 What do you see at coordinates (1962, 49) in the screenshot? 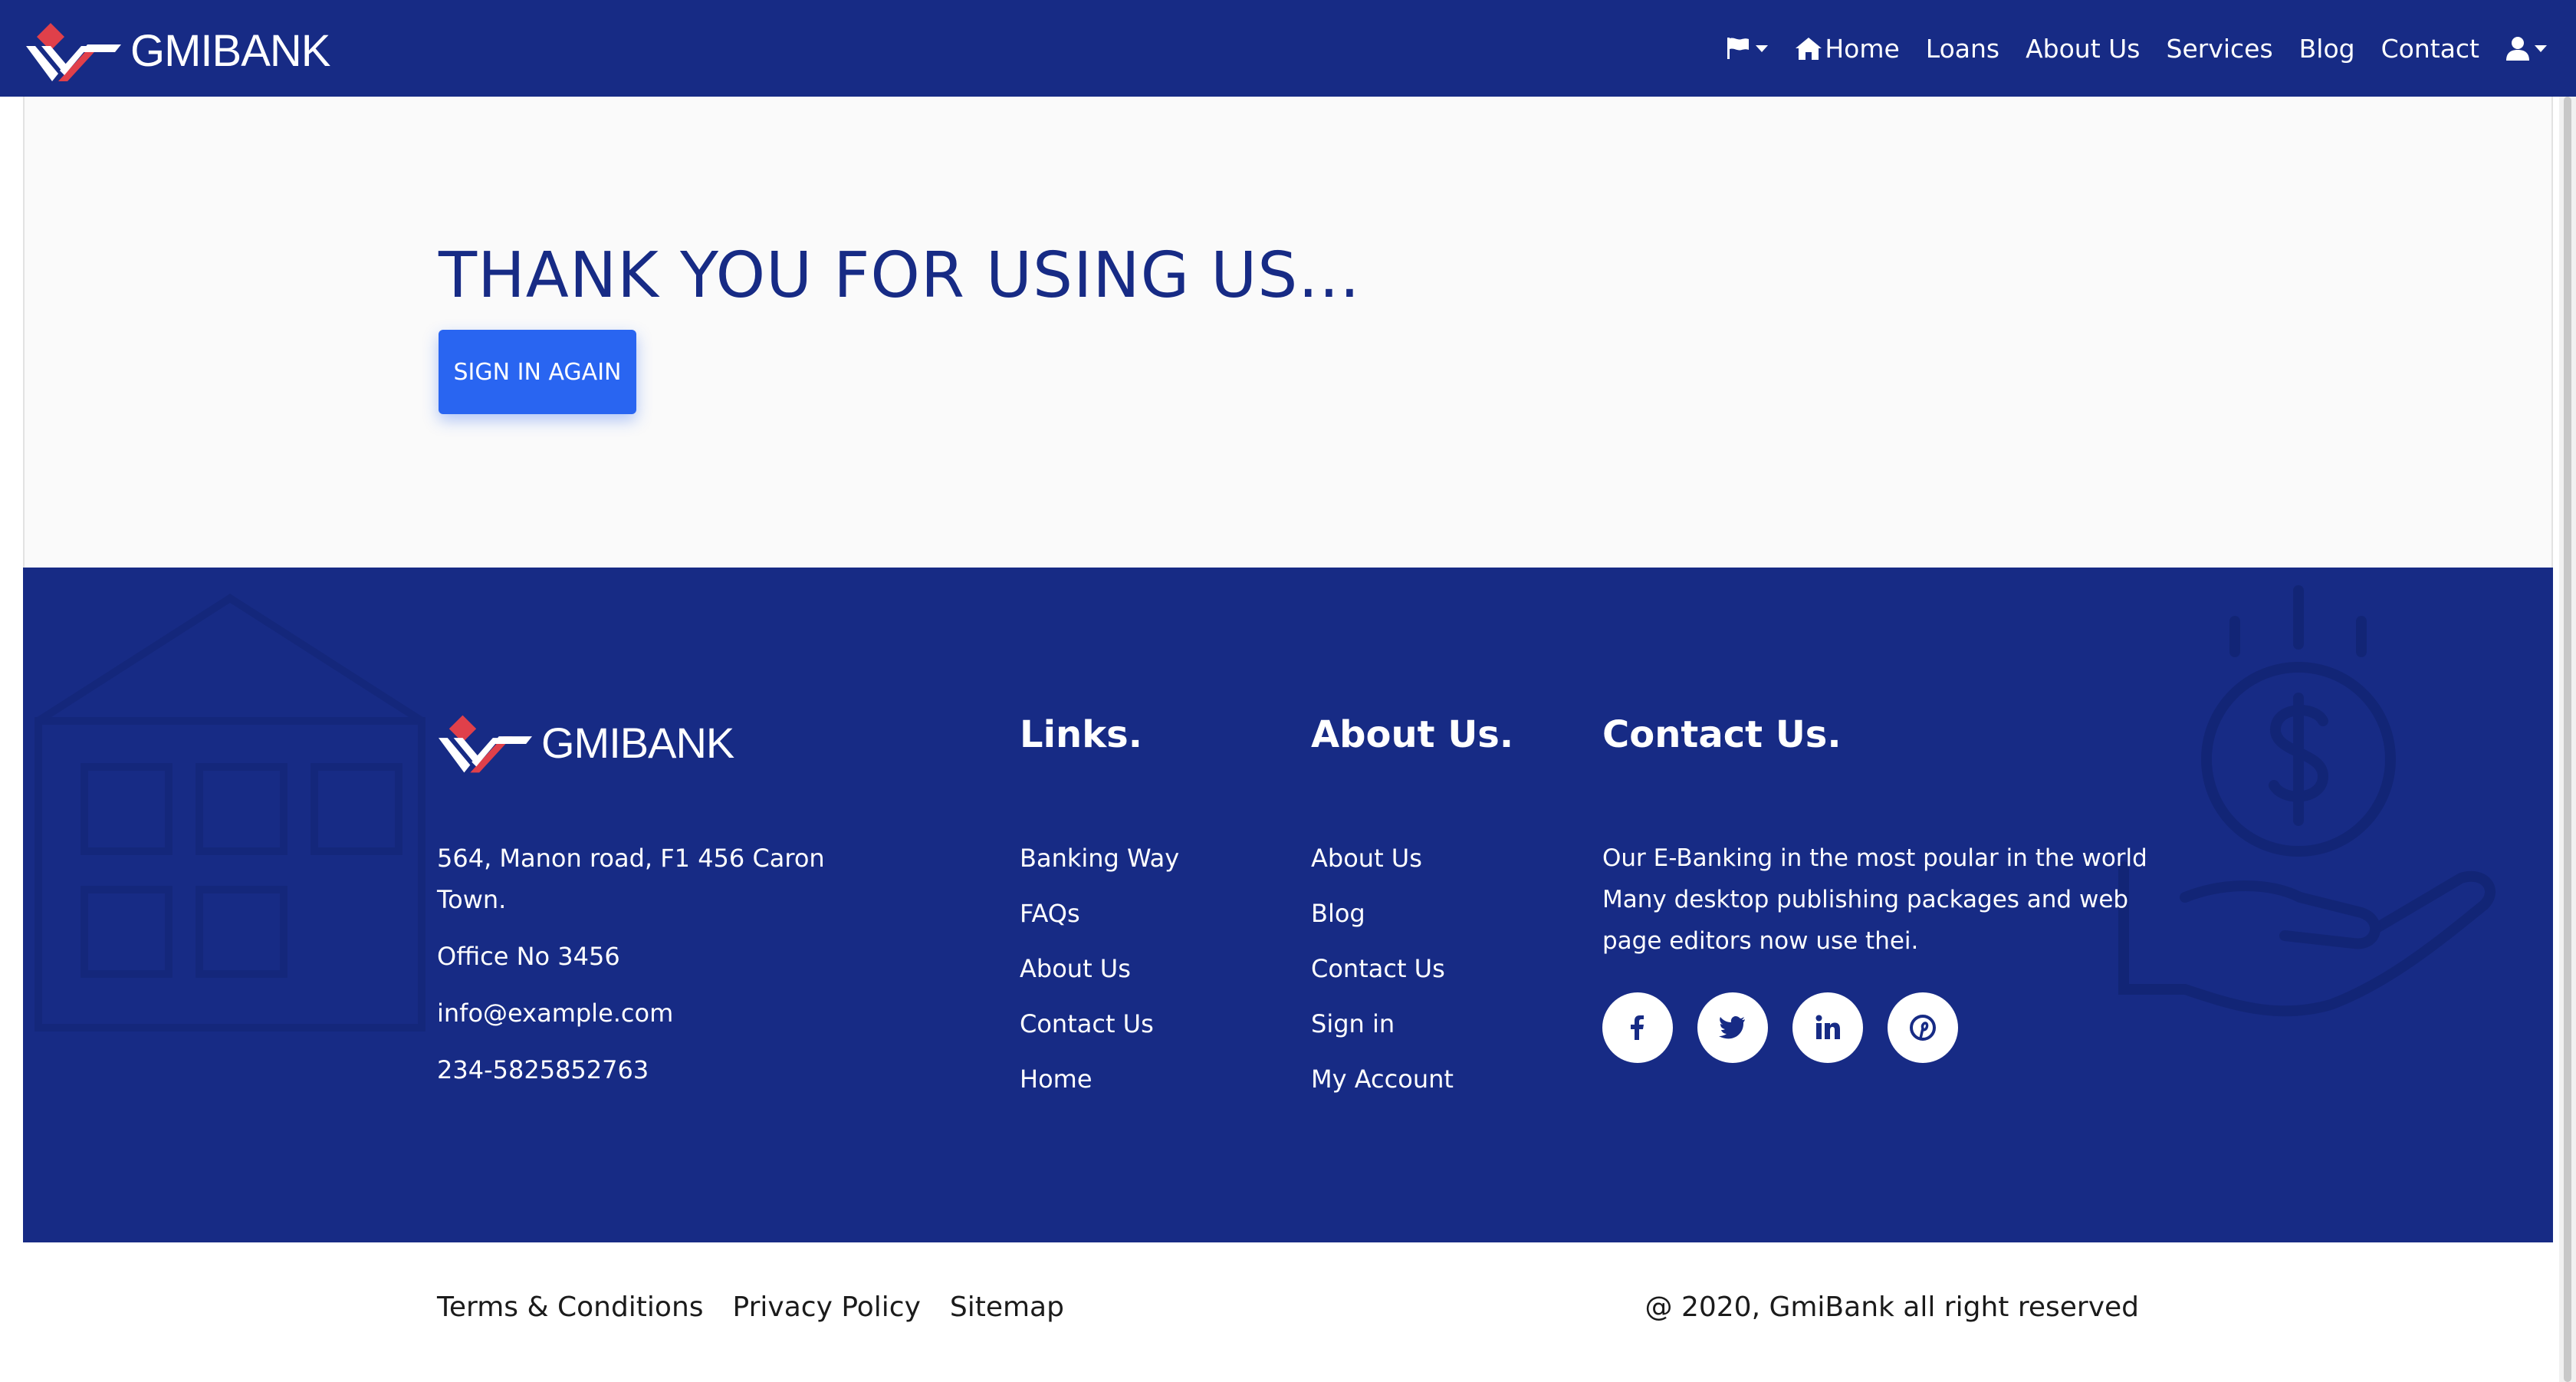
I see `nav-loans: Loans` at bounding box center [1962, 49].